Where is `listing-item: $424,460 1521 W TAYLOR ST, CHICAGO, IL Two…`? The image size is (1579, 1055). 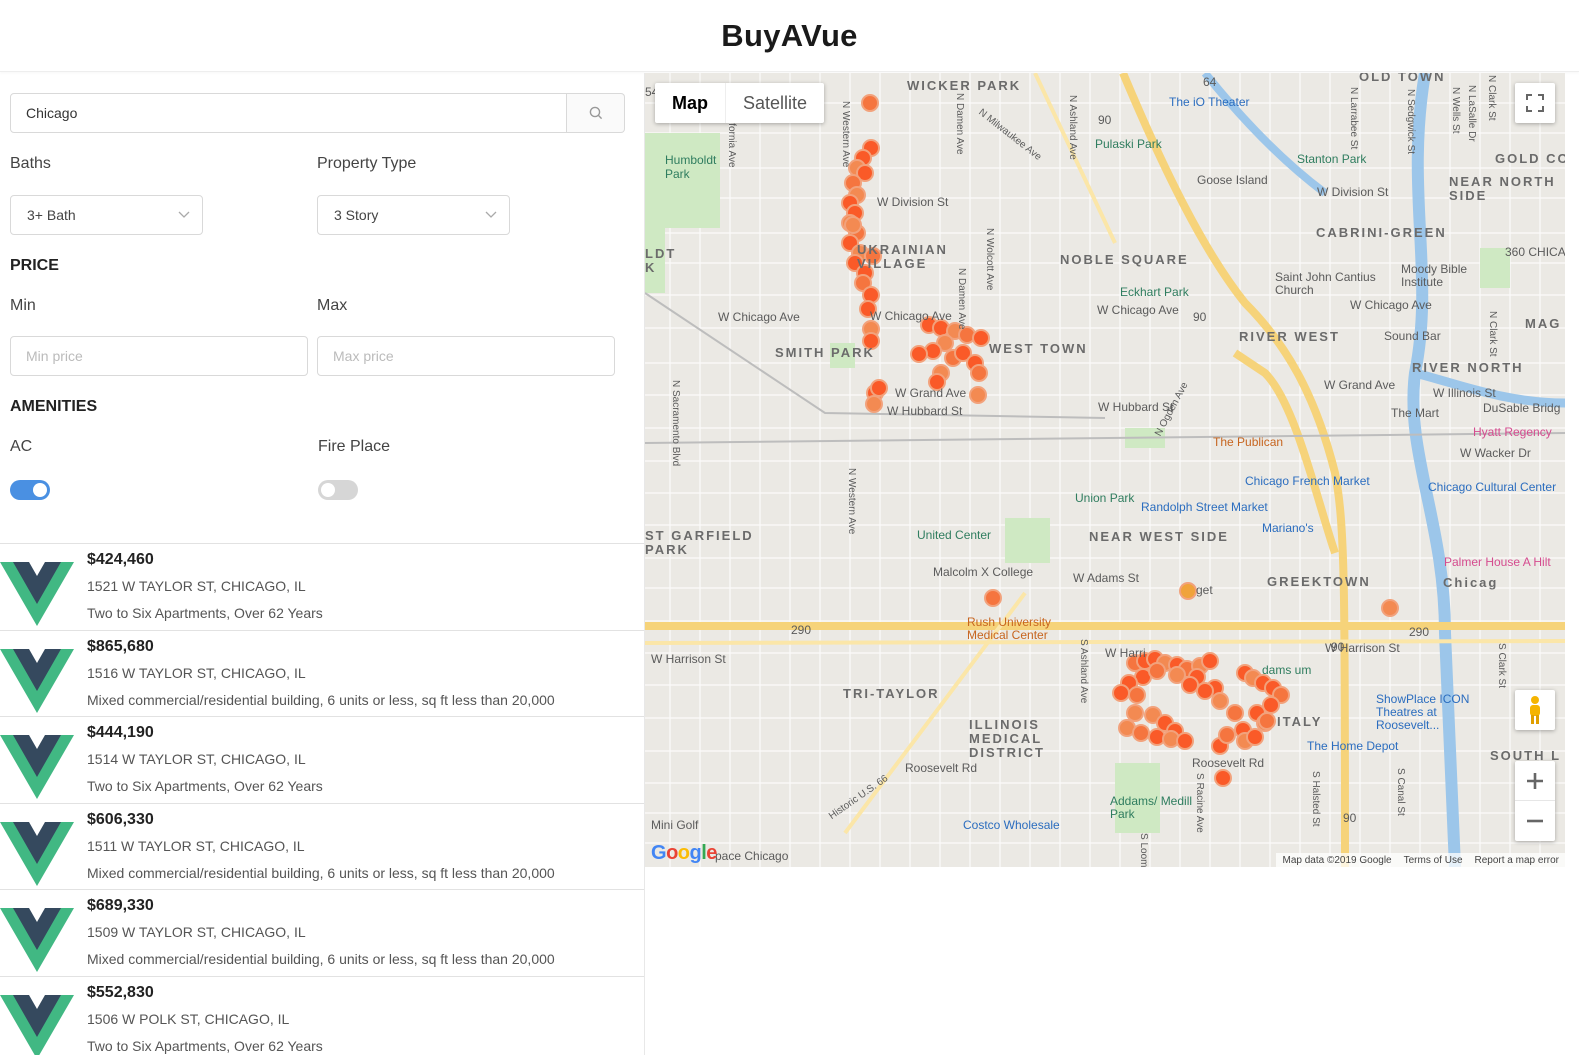
listing-item: $424,460 1521 W TAYLOR ST, CHICAGO, IL Two… is located at coordinates (322, 586).